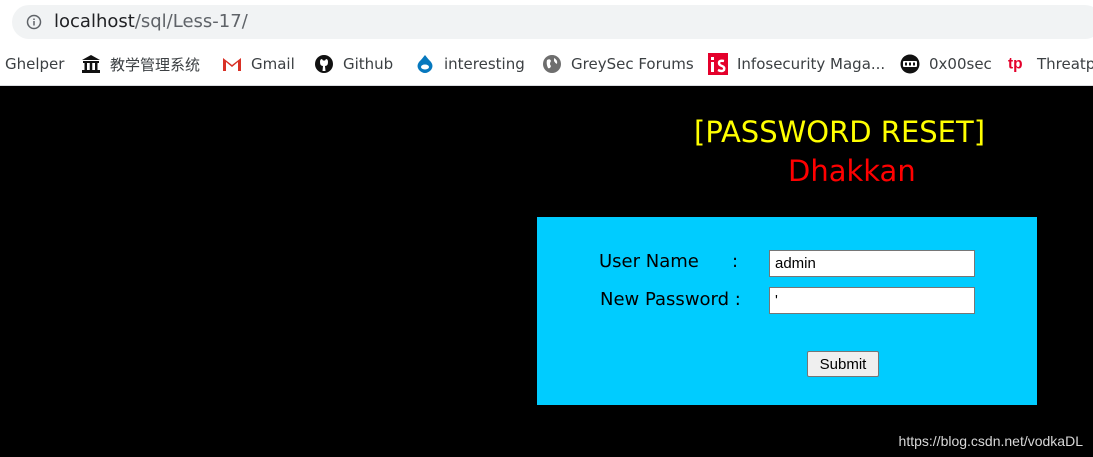  Describe the element at coordinates (910, 64) in the screenshot. I see `0x00sec-icon` at that location.